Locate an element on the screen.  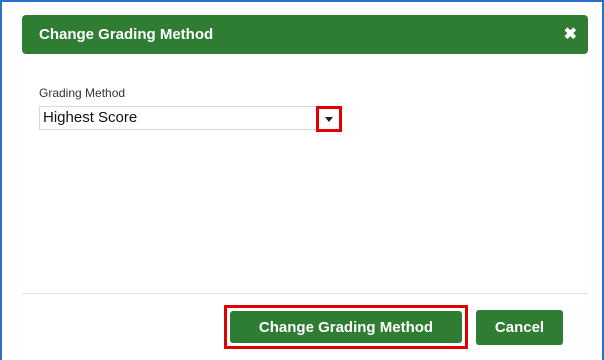
grading-method-select: Highest Score is located at coordinates (190, 119).